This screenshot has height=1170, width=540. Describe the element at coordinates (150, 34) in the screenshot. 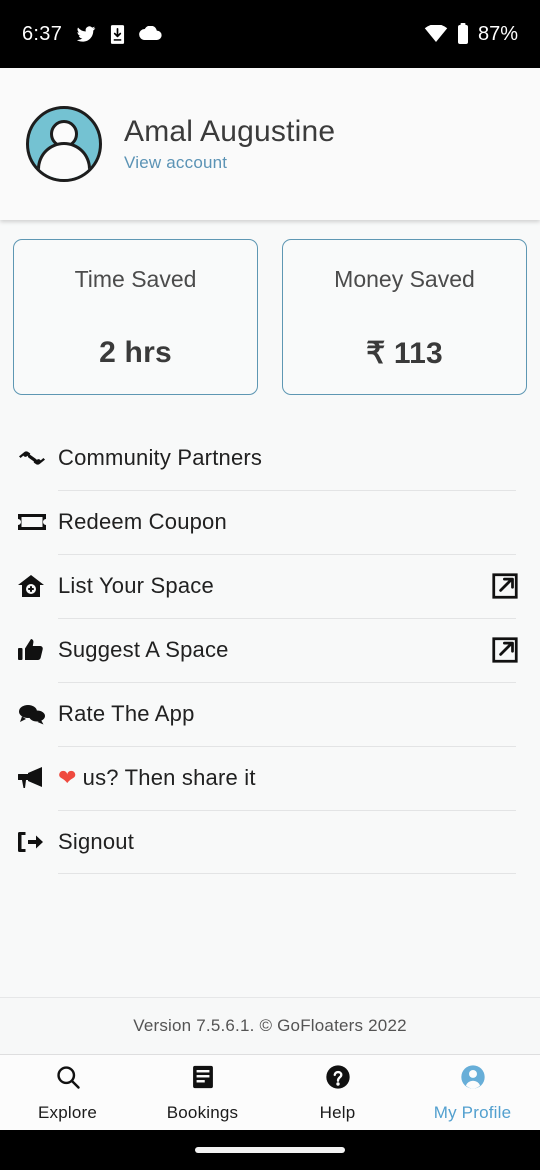

I see `cloud-icon` at that location.